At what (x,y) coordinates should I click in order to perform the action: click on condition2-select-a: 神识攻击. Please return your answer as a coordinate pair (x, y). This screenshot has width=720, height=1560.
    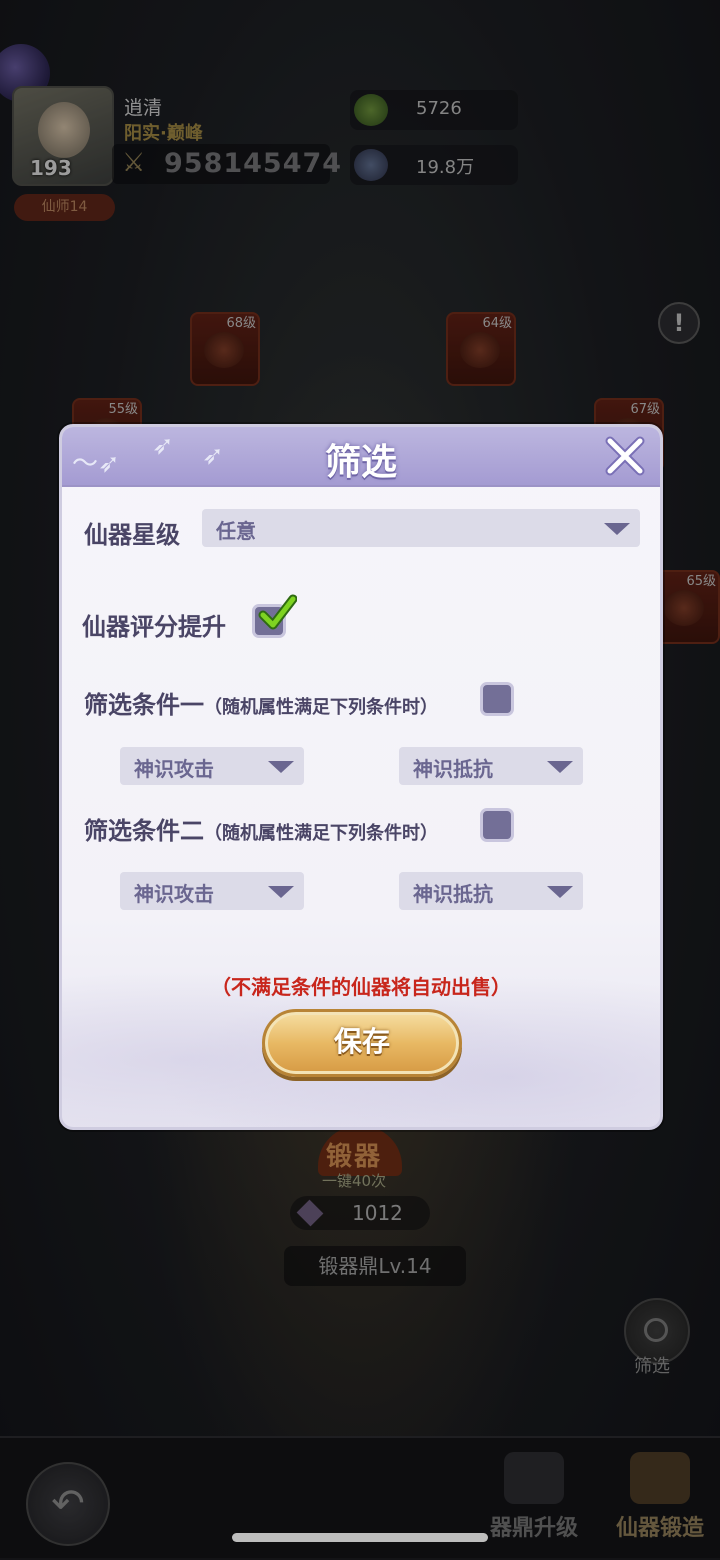
    Looking at the image, I should click on (212, 891).